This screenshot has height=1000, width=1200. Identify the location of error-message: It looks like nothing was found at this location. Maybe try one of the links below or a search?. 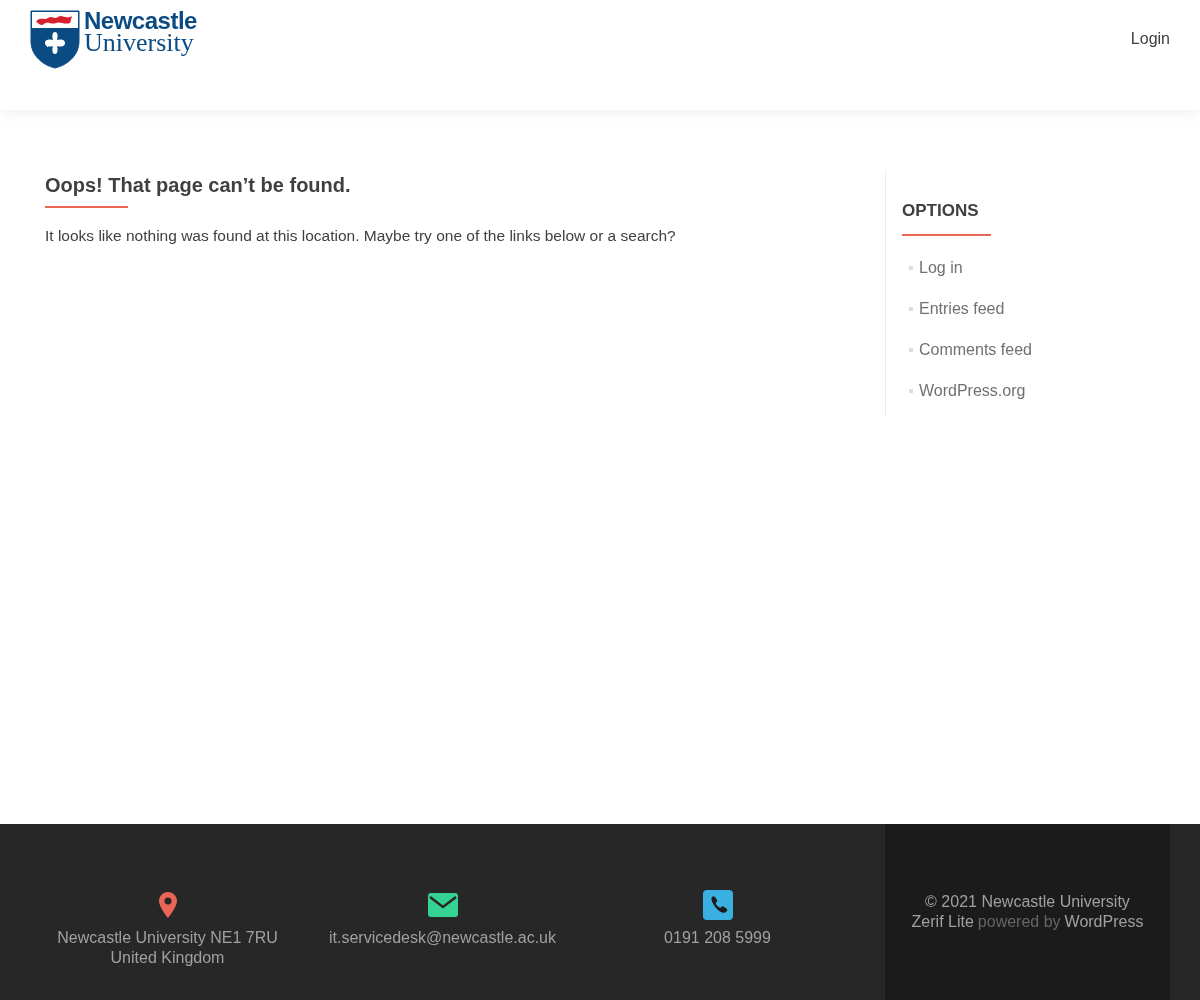
(361, 236).